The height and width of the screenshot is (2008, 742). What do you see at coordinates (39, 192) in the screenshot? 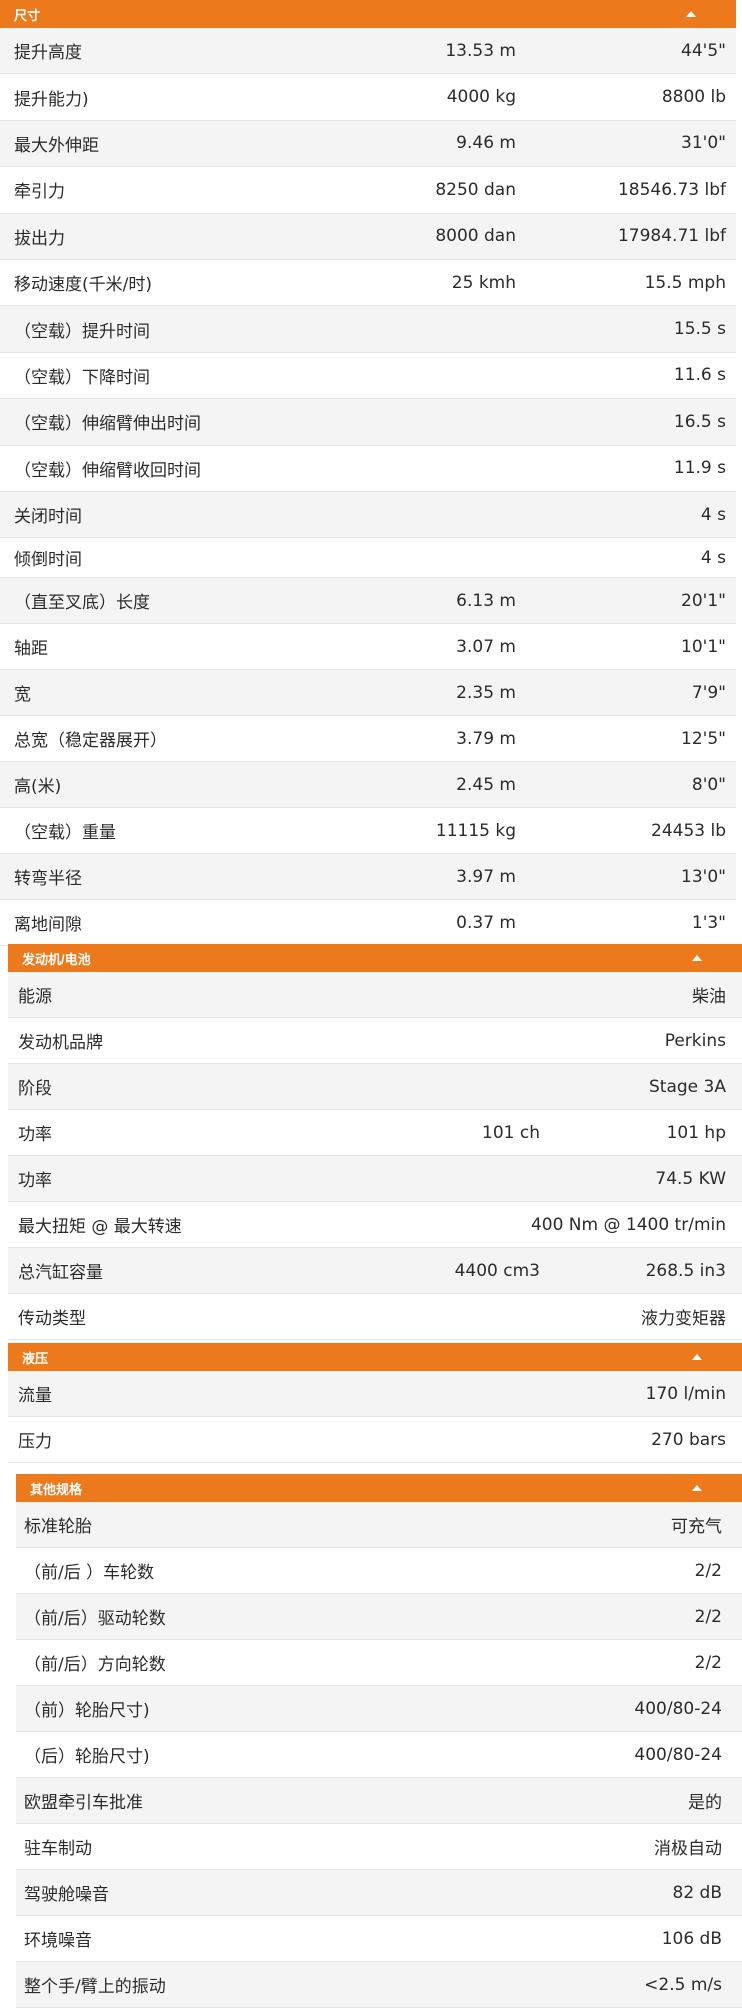
I see `spec-label: 牵引力` at bounding box center [39, 192].